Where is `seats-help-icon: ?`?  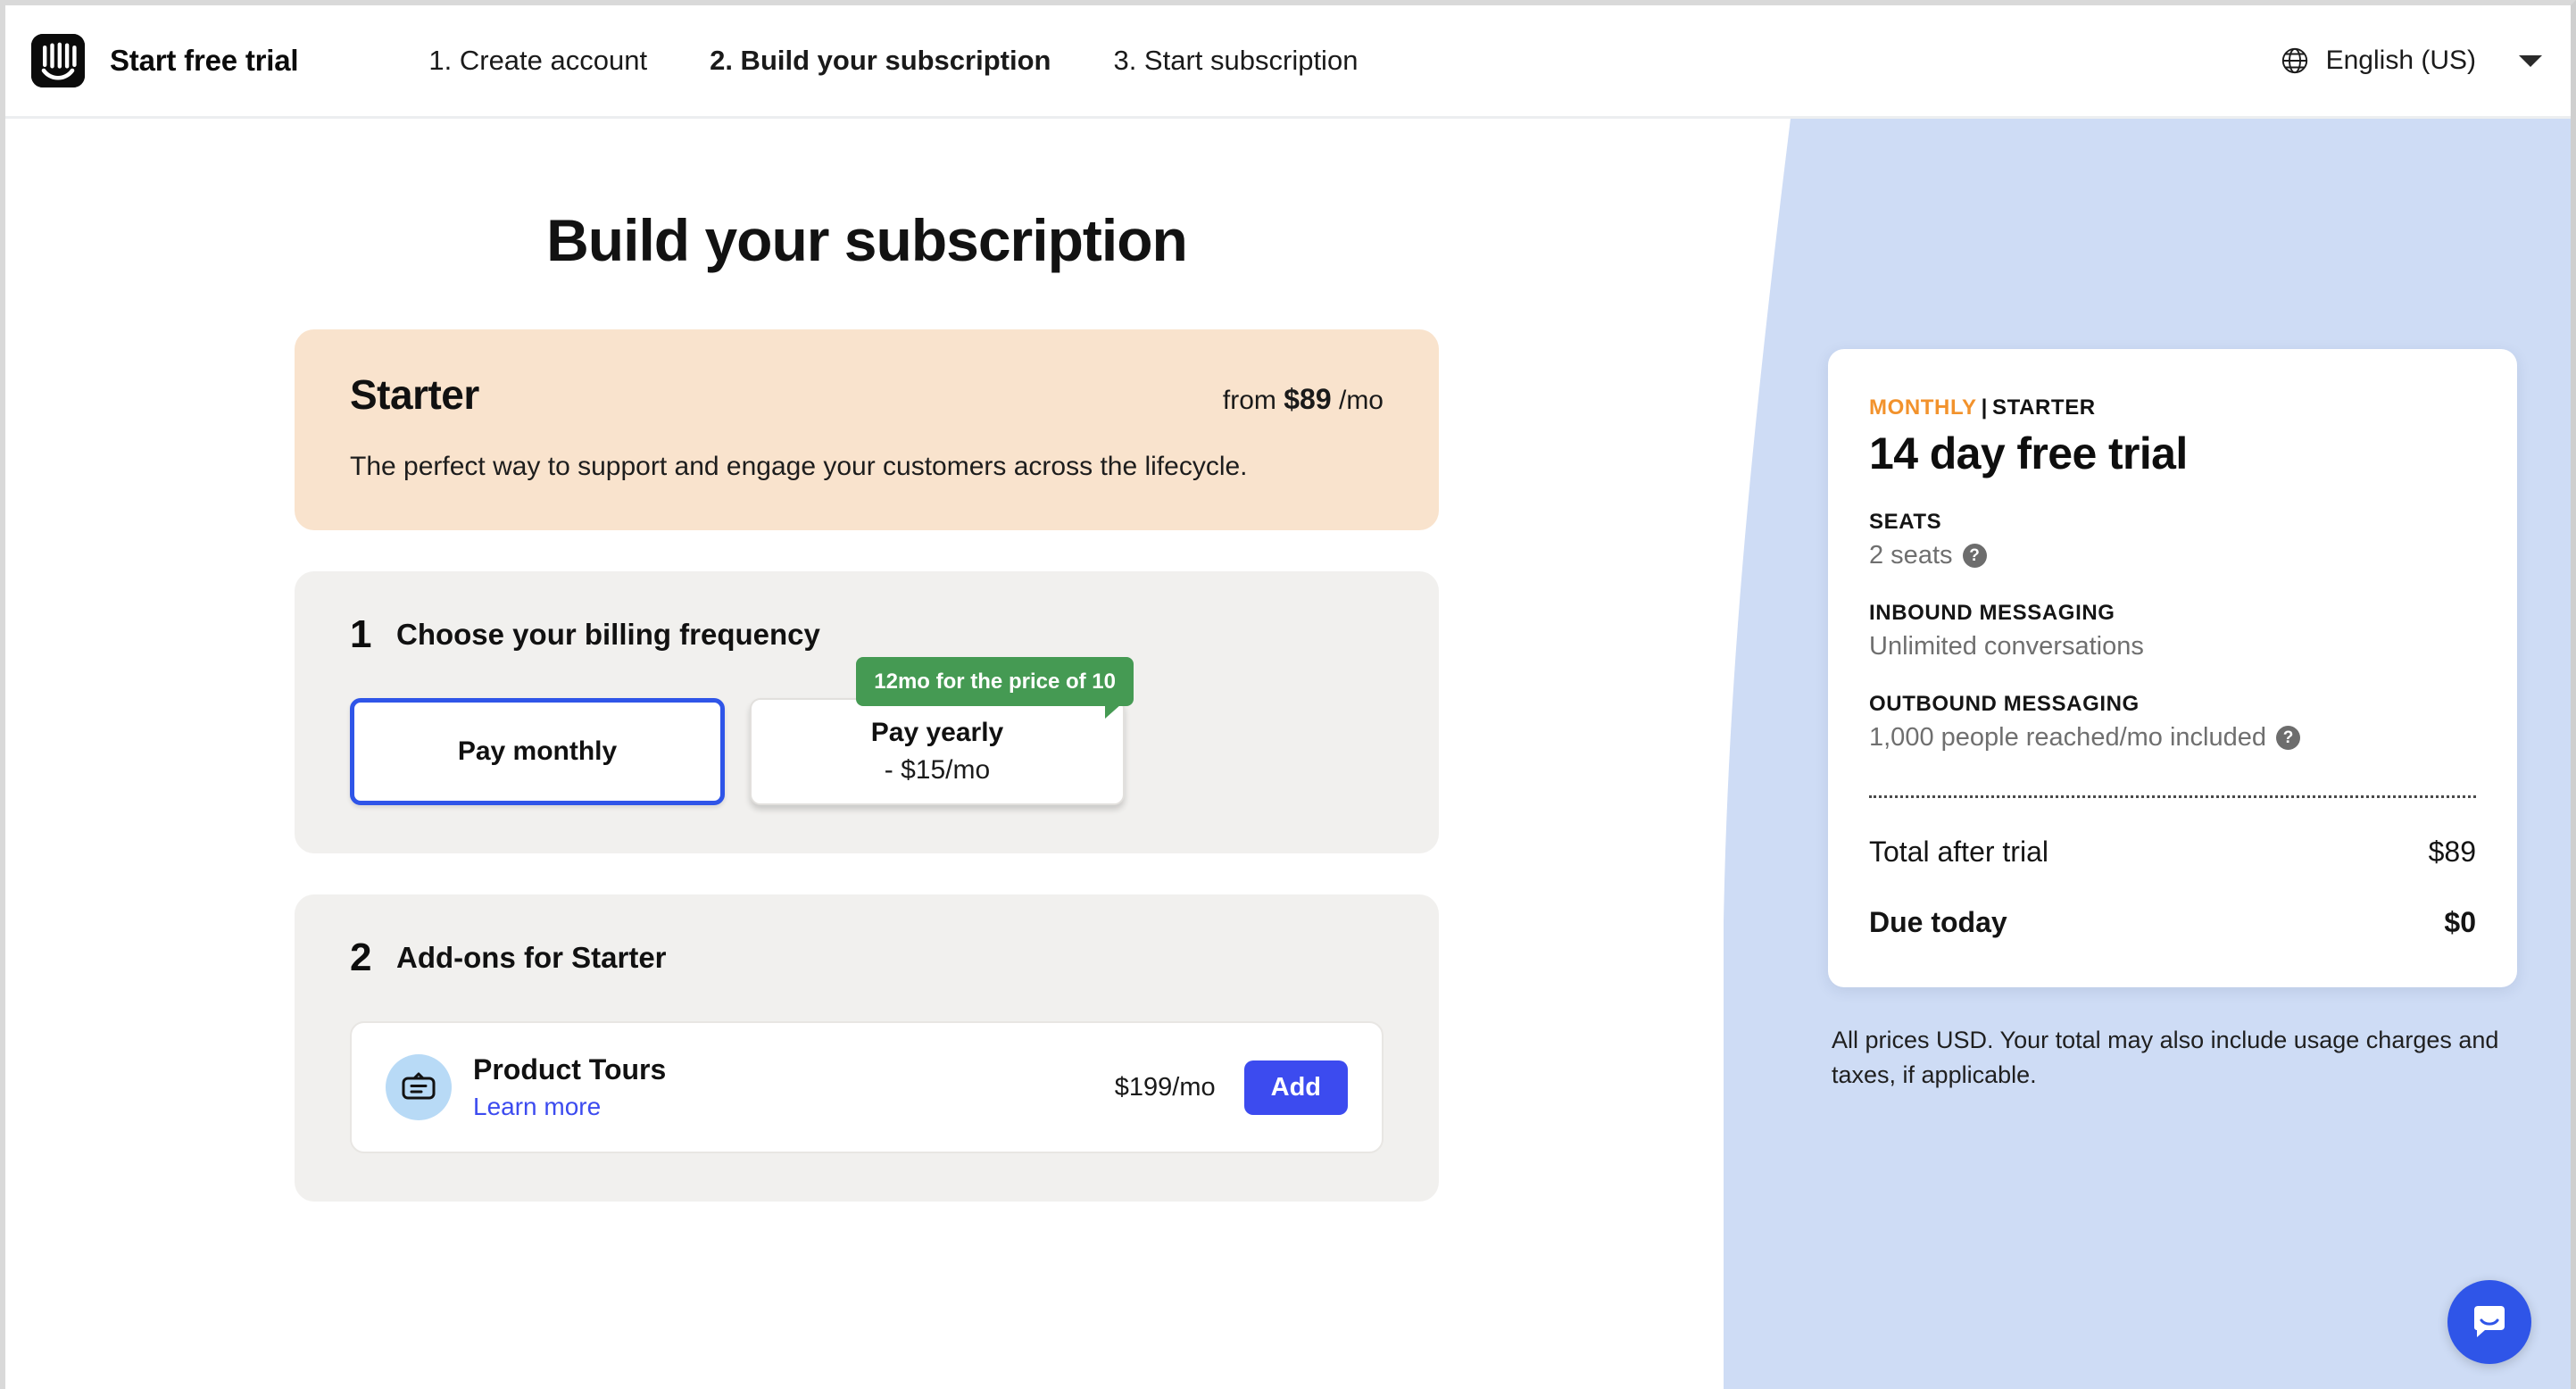 seats-help-icon: ? is located at coordinates (1975, 556).